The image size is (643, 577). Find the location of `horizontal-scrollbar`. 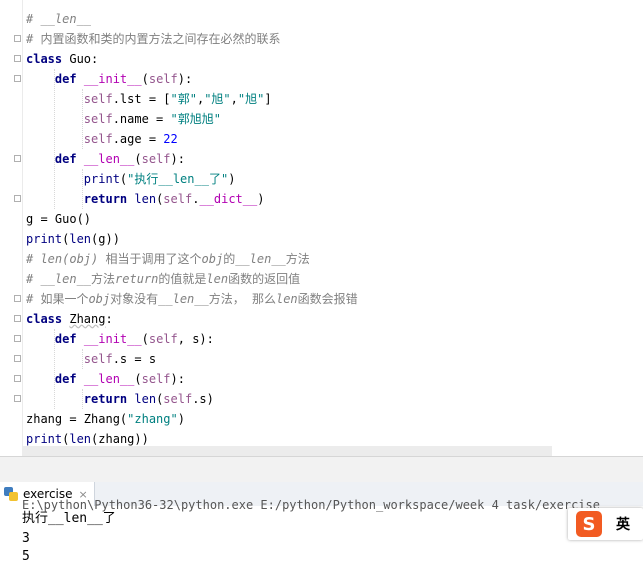

horizontal-scrollbar is located at coordinates (287, 451).